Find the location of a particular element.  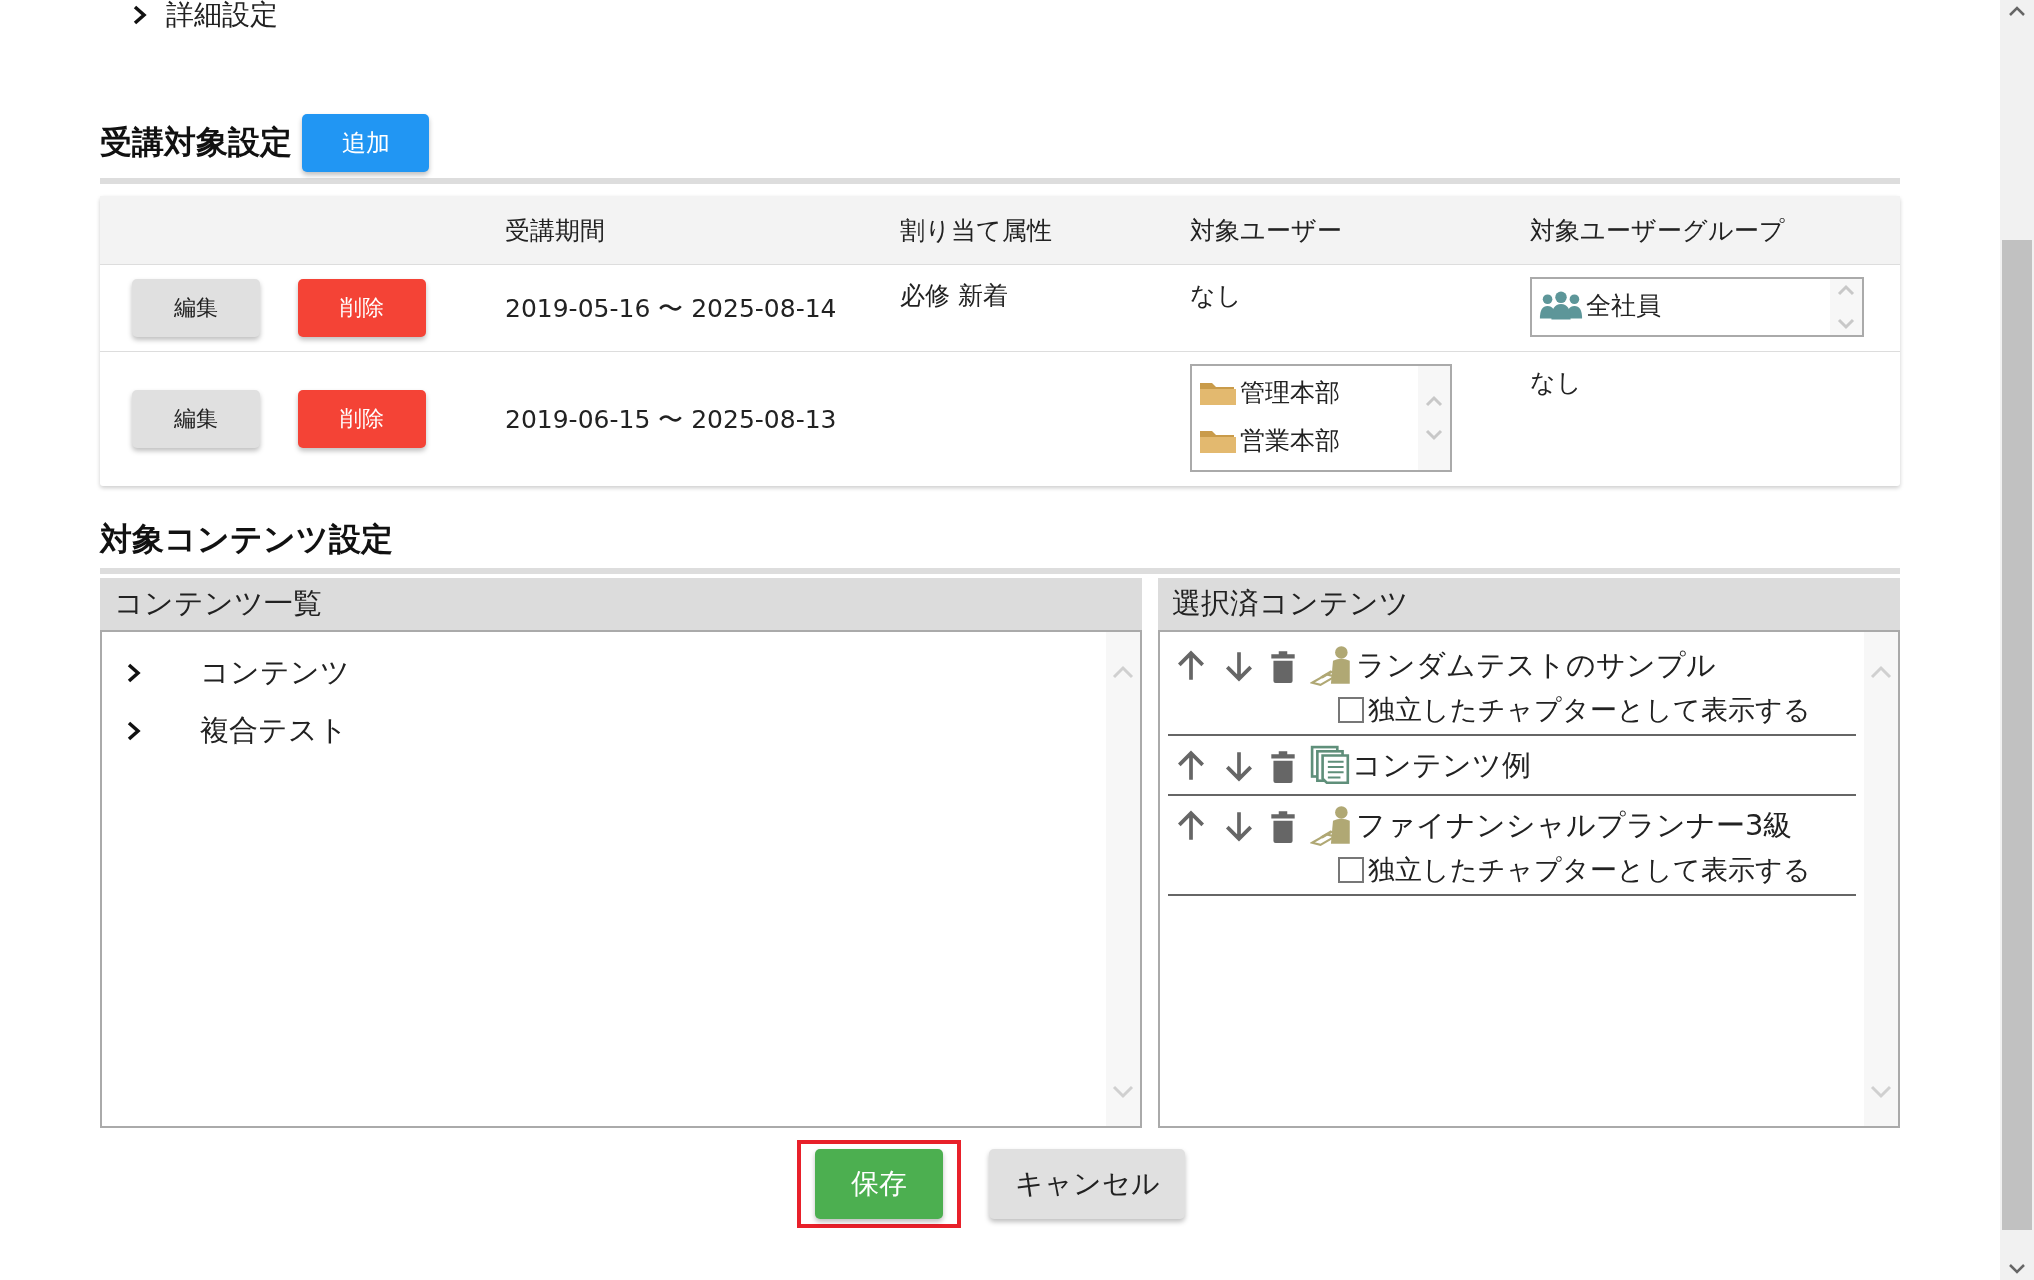

details-toggle: 詳細設定 is located at coordinates (222, 17).